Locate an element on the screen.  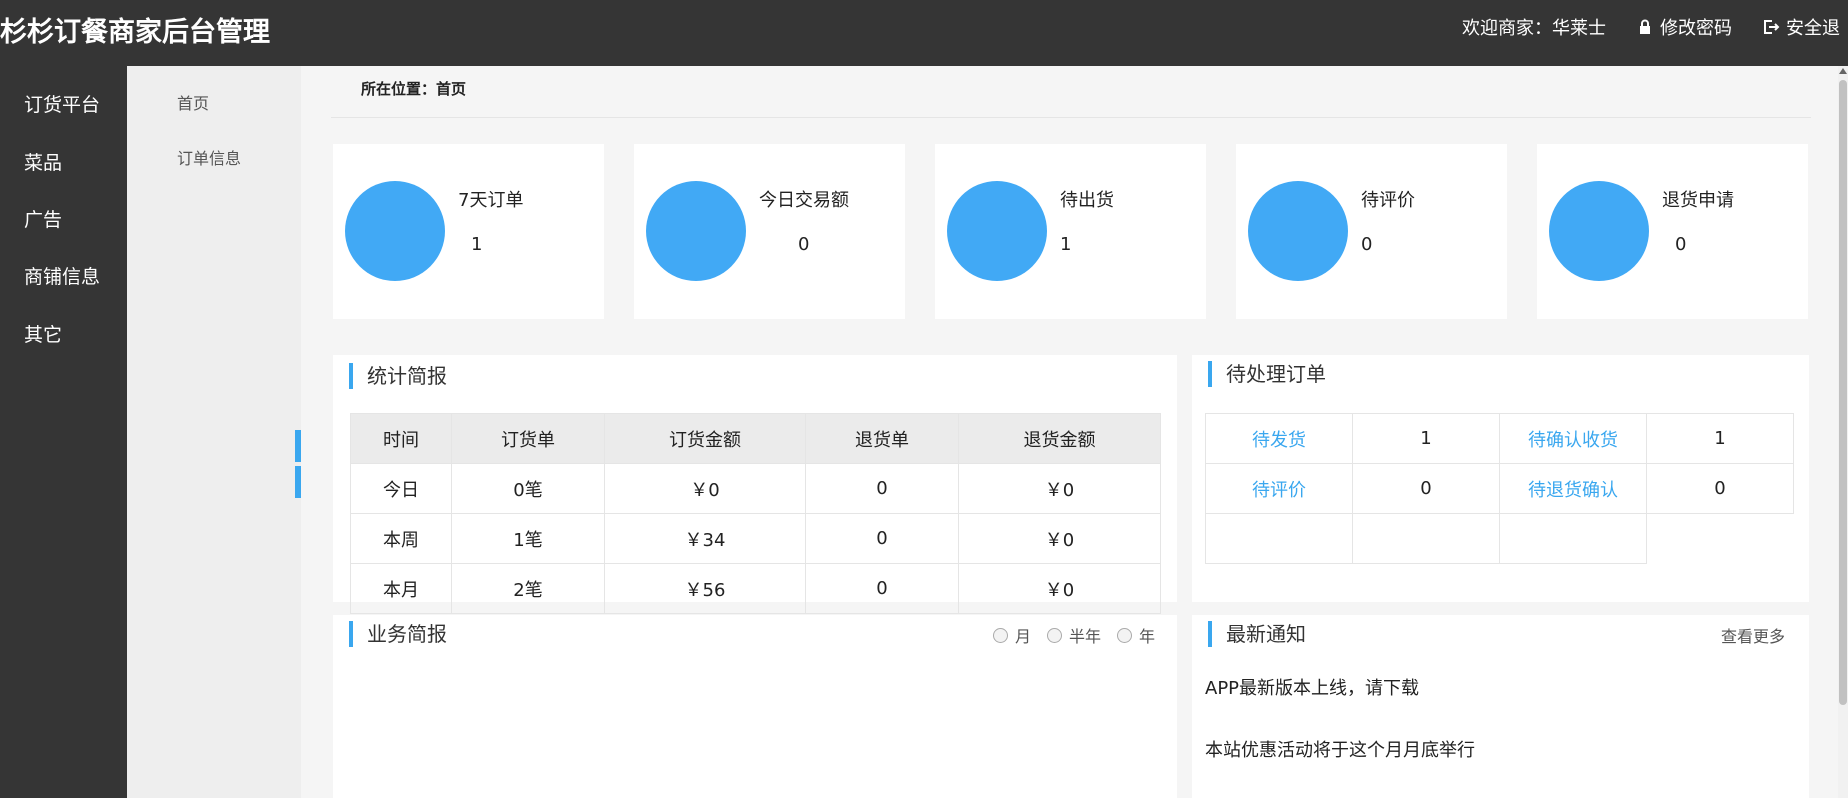
stat-label: 待评价 is located at coordinates (1388, 200).